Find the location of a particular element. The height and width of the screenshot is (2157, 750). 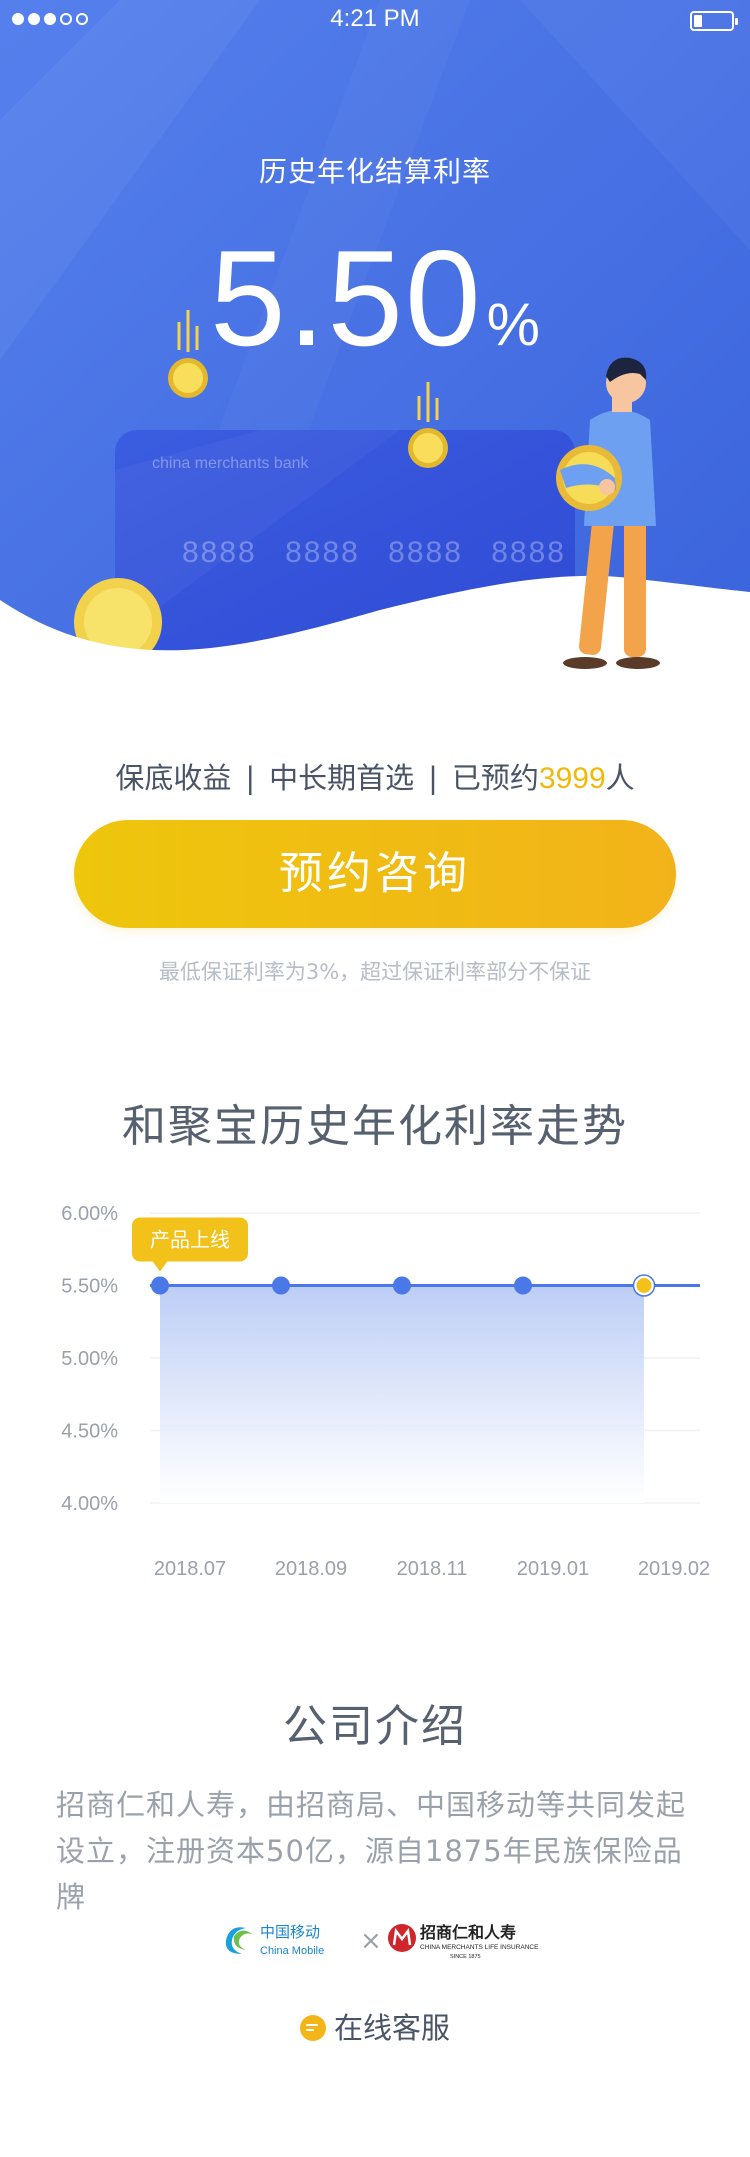

chart-annotation: 产品上线 is located at coordinates (190, 1244).